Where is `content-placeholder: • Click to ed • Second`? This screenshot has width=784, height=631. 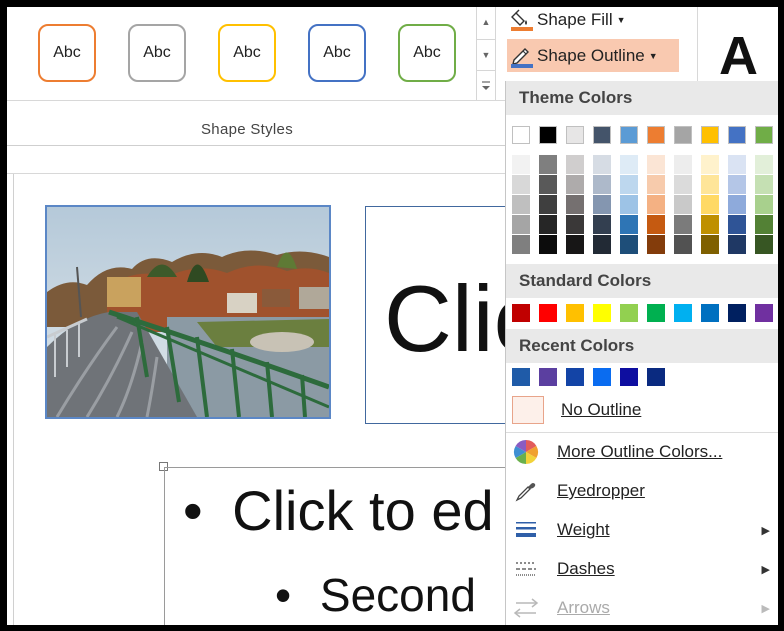 content-placeholder: • Click to ed • Second is located at coordinates (344, 546).